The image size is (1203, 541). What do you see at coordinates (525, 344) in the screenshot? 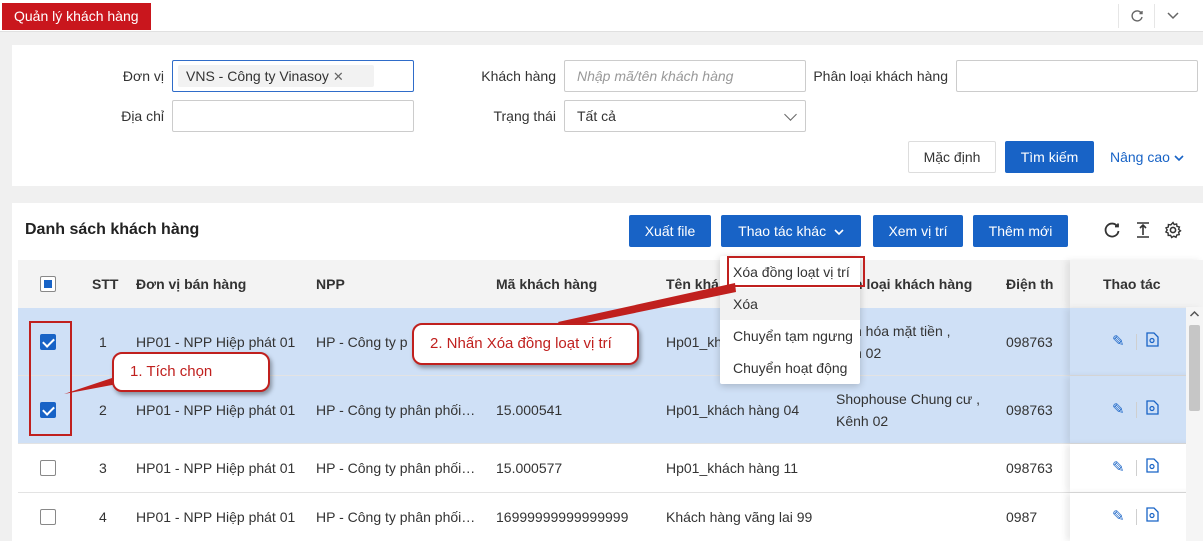
I see `callout-step2: 2. Nhấn Xóa đồng loạt vị trí` at bounding box center [525, 344].